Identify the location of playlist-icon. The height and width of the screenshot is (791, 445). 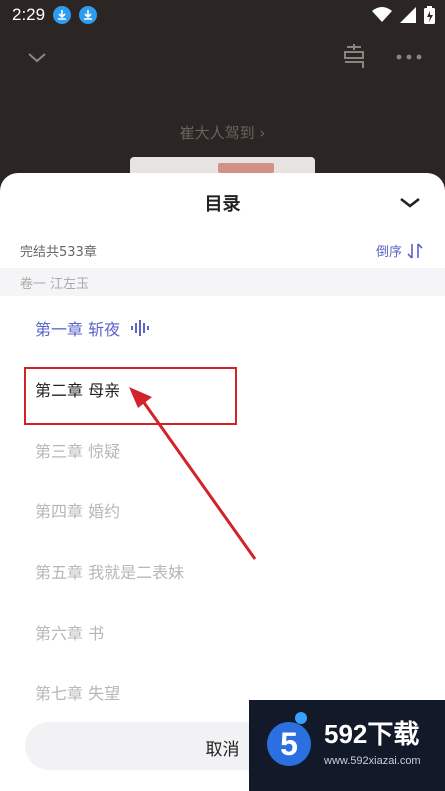
(354, 57).